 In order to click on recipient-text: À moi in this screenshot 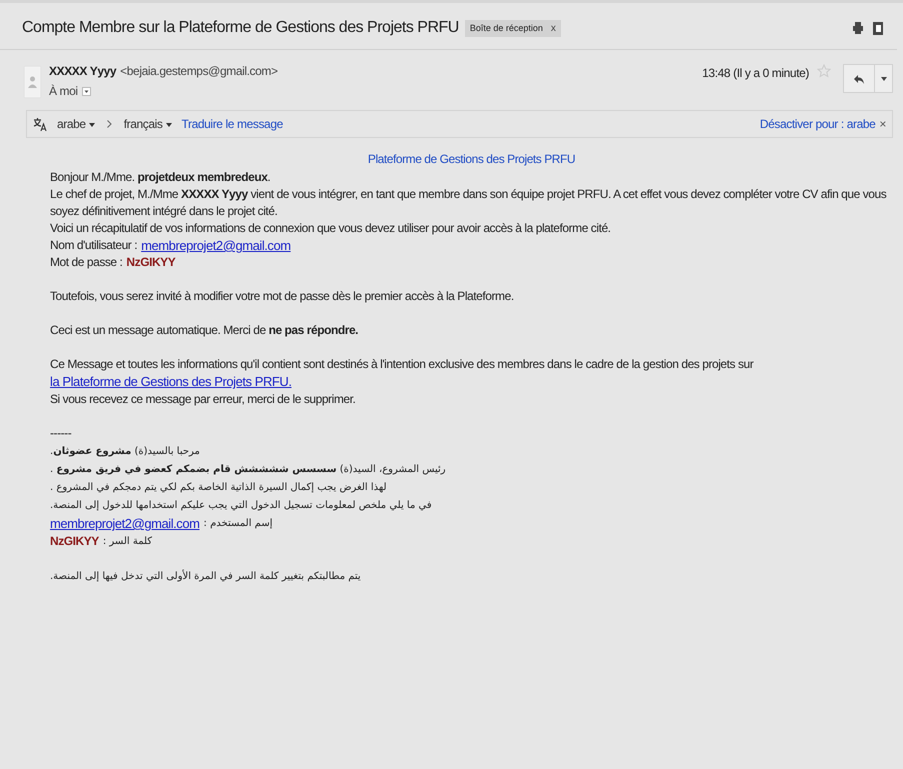, I will do `click(63, 91)`.